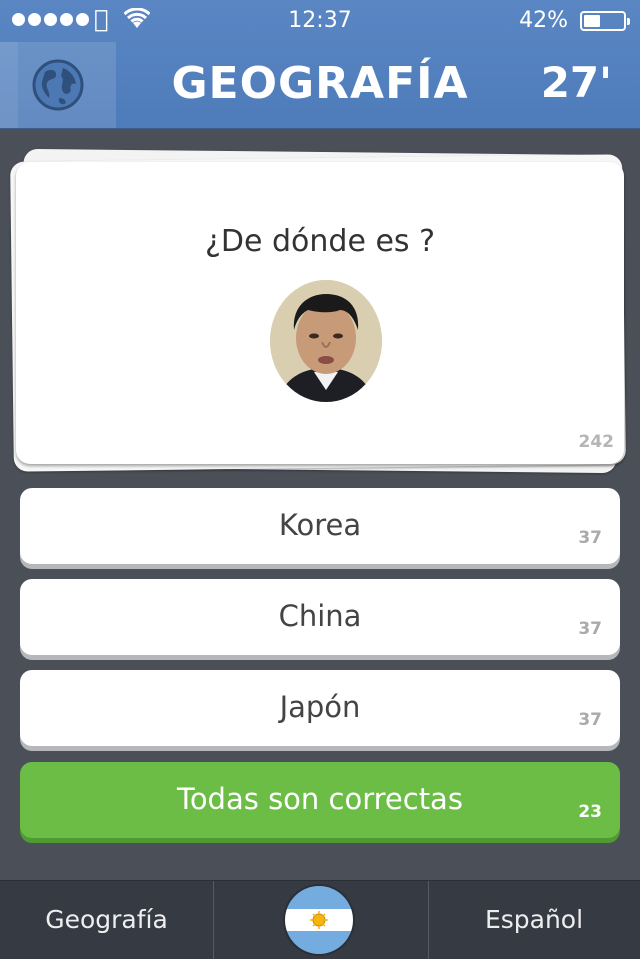 The width and height of the screenshot is (640, 959). I want to click on battery-icon, so click(605, 21).